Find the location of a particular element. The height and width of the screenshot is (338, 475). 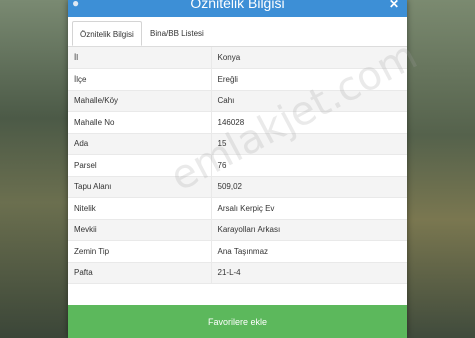

tab-building-list: Bina/BB Listesi is located at coordinates (177, 33).